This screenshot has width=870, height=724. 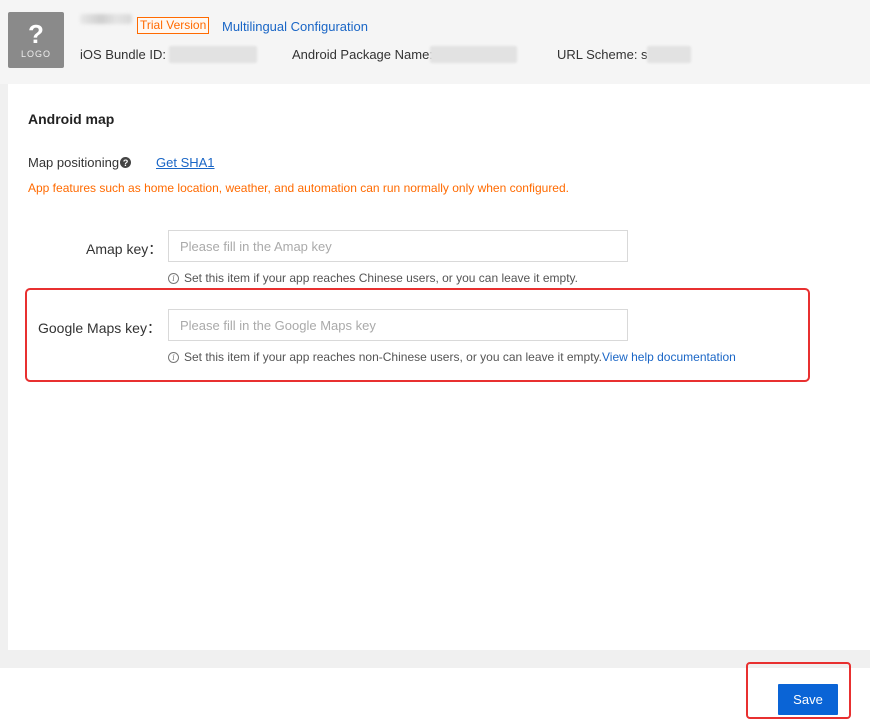 I want to click on url-scheme-value-redacted, so click(x=669, y=54).